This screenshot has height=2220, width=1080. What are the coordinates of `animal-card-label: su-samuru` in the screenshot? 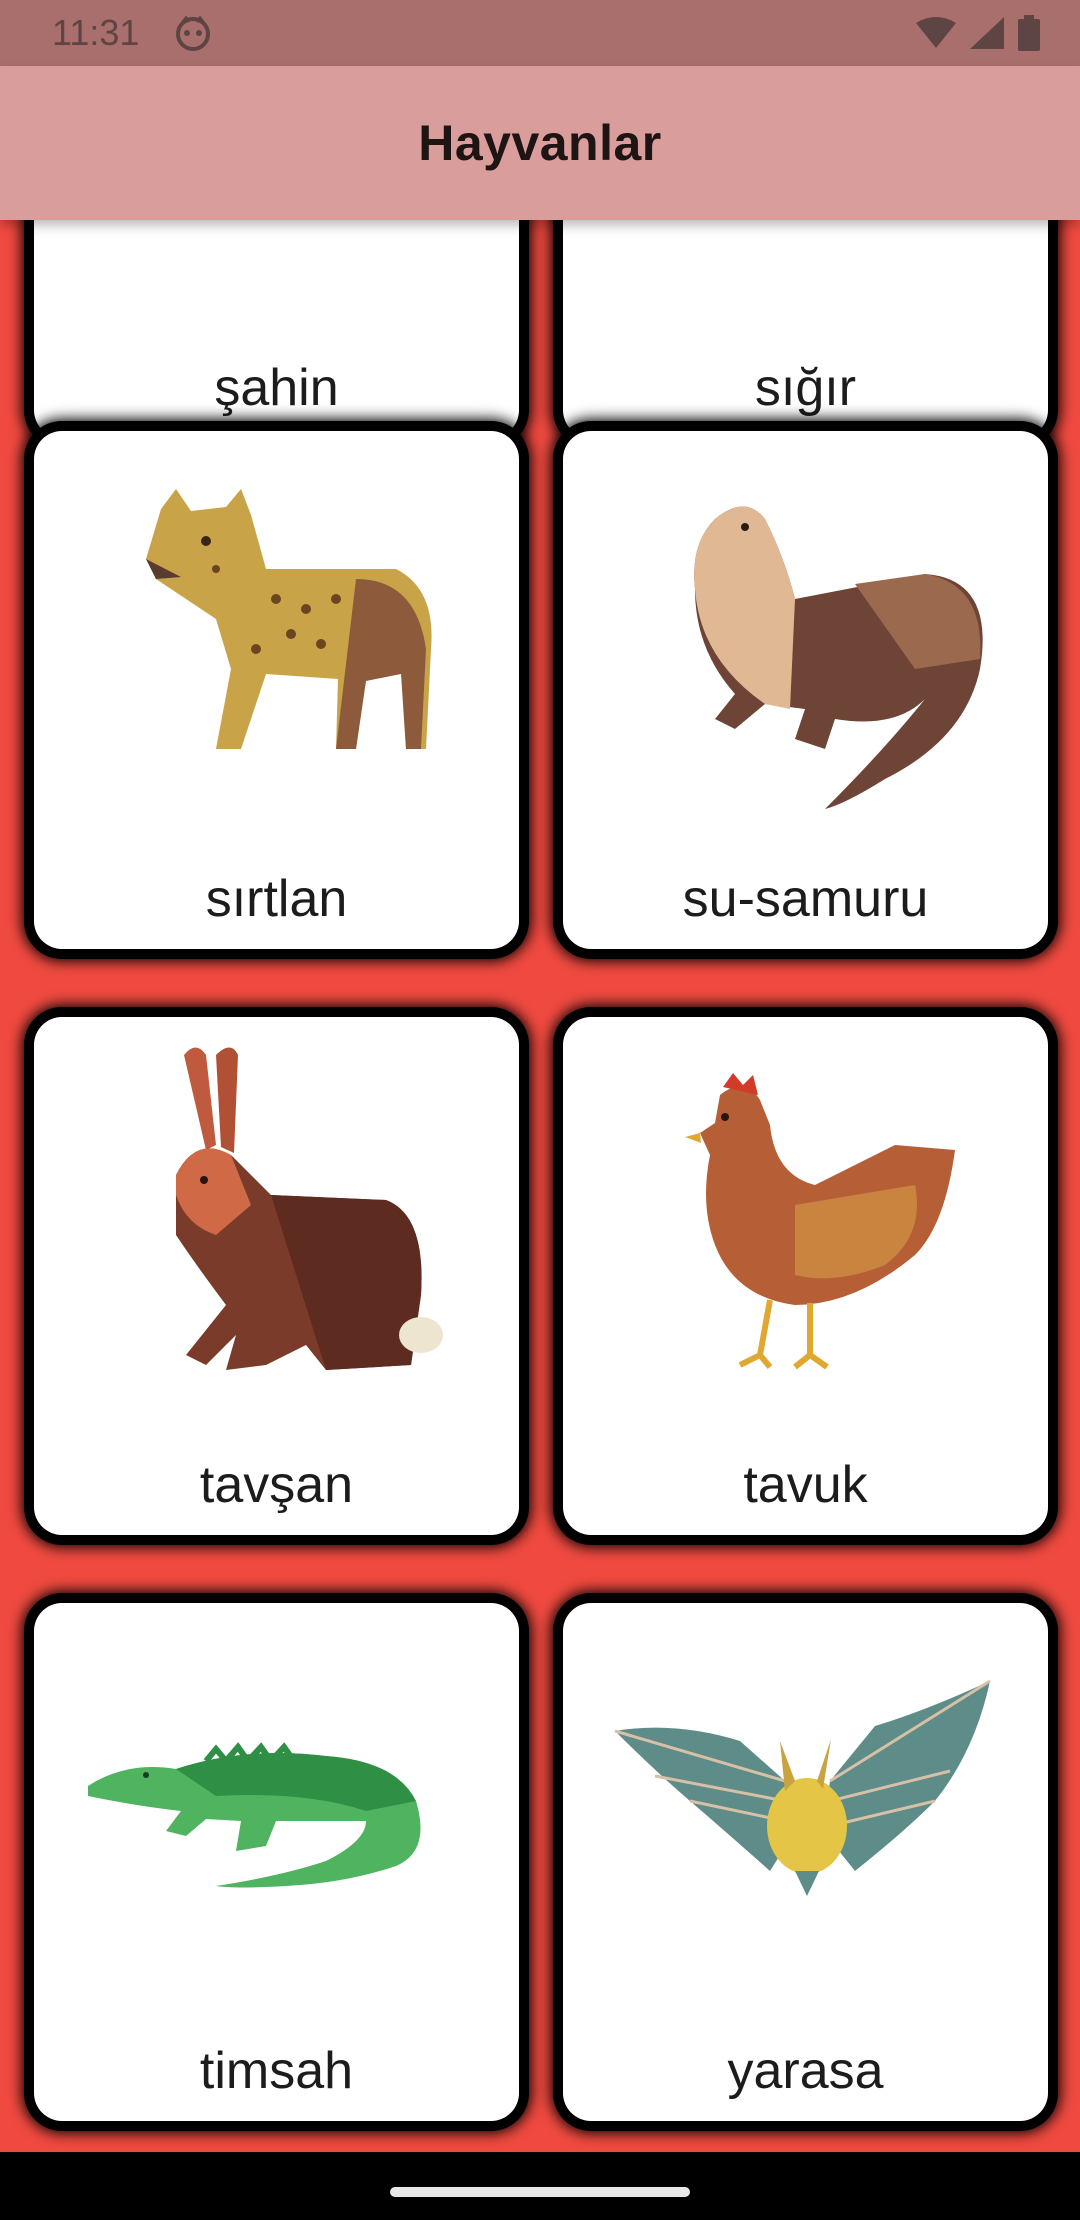 It's located at (805, 899).